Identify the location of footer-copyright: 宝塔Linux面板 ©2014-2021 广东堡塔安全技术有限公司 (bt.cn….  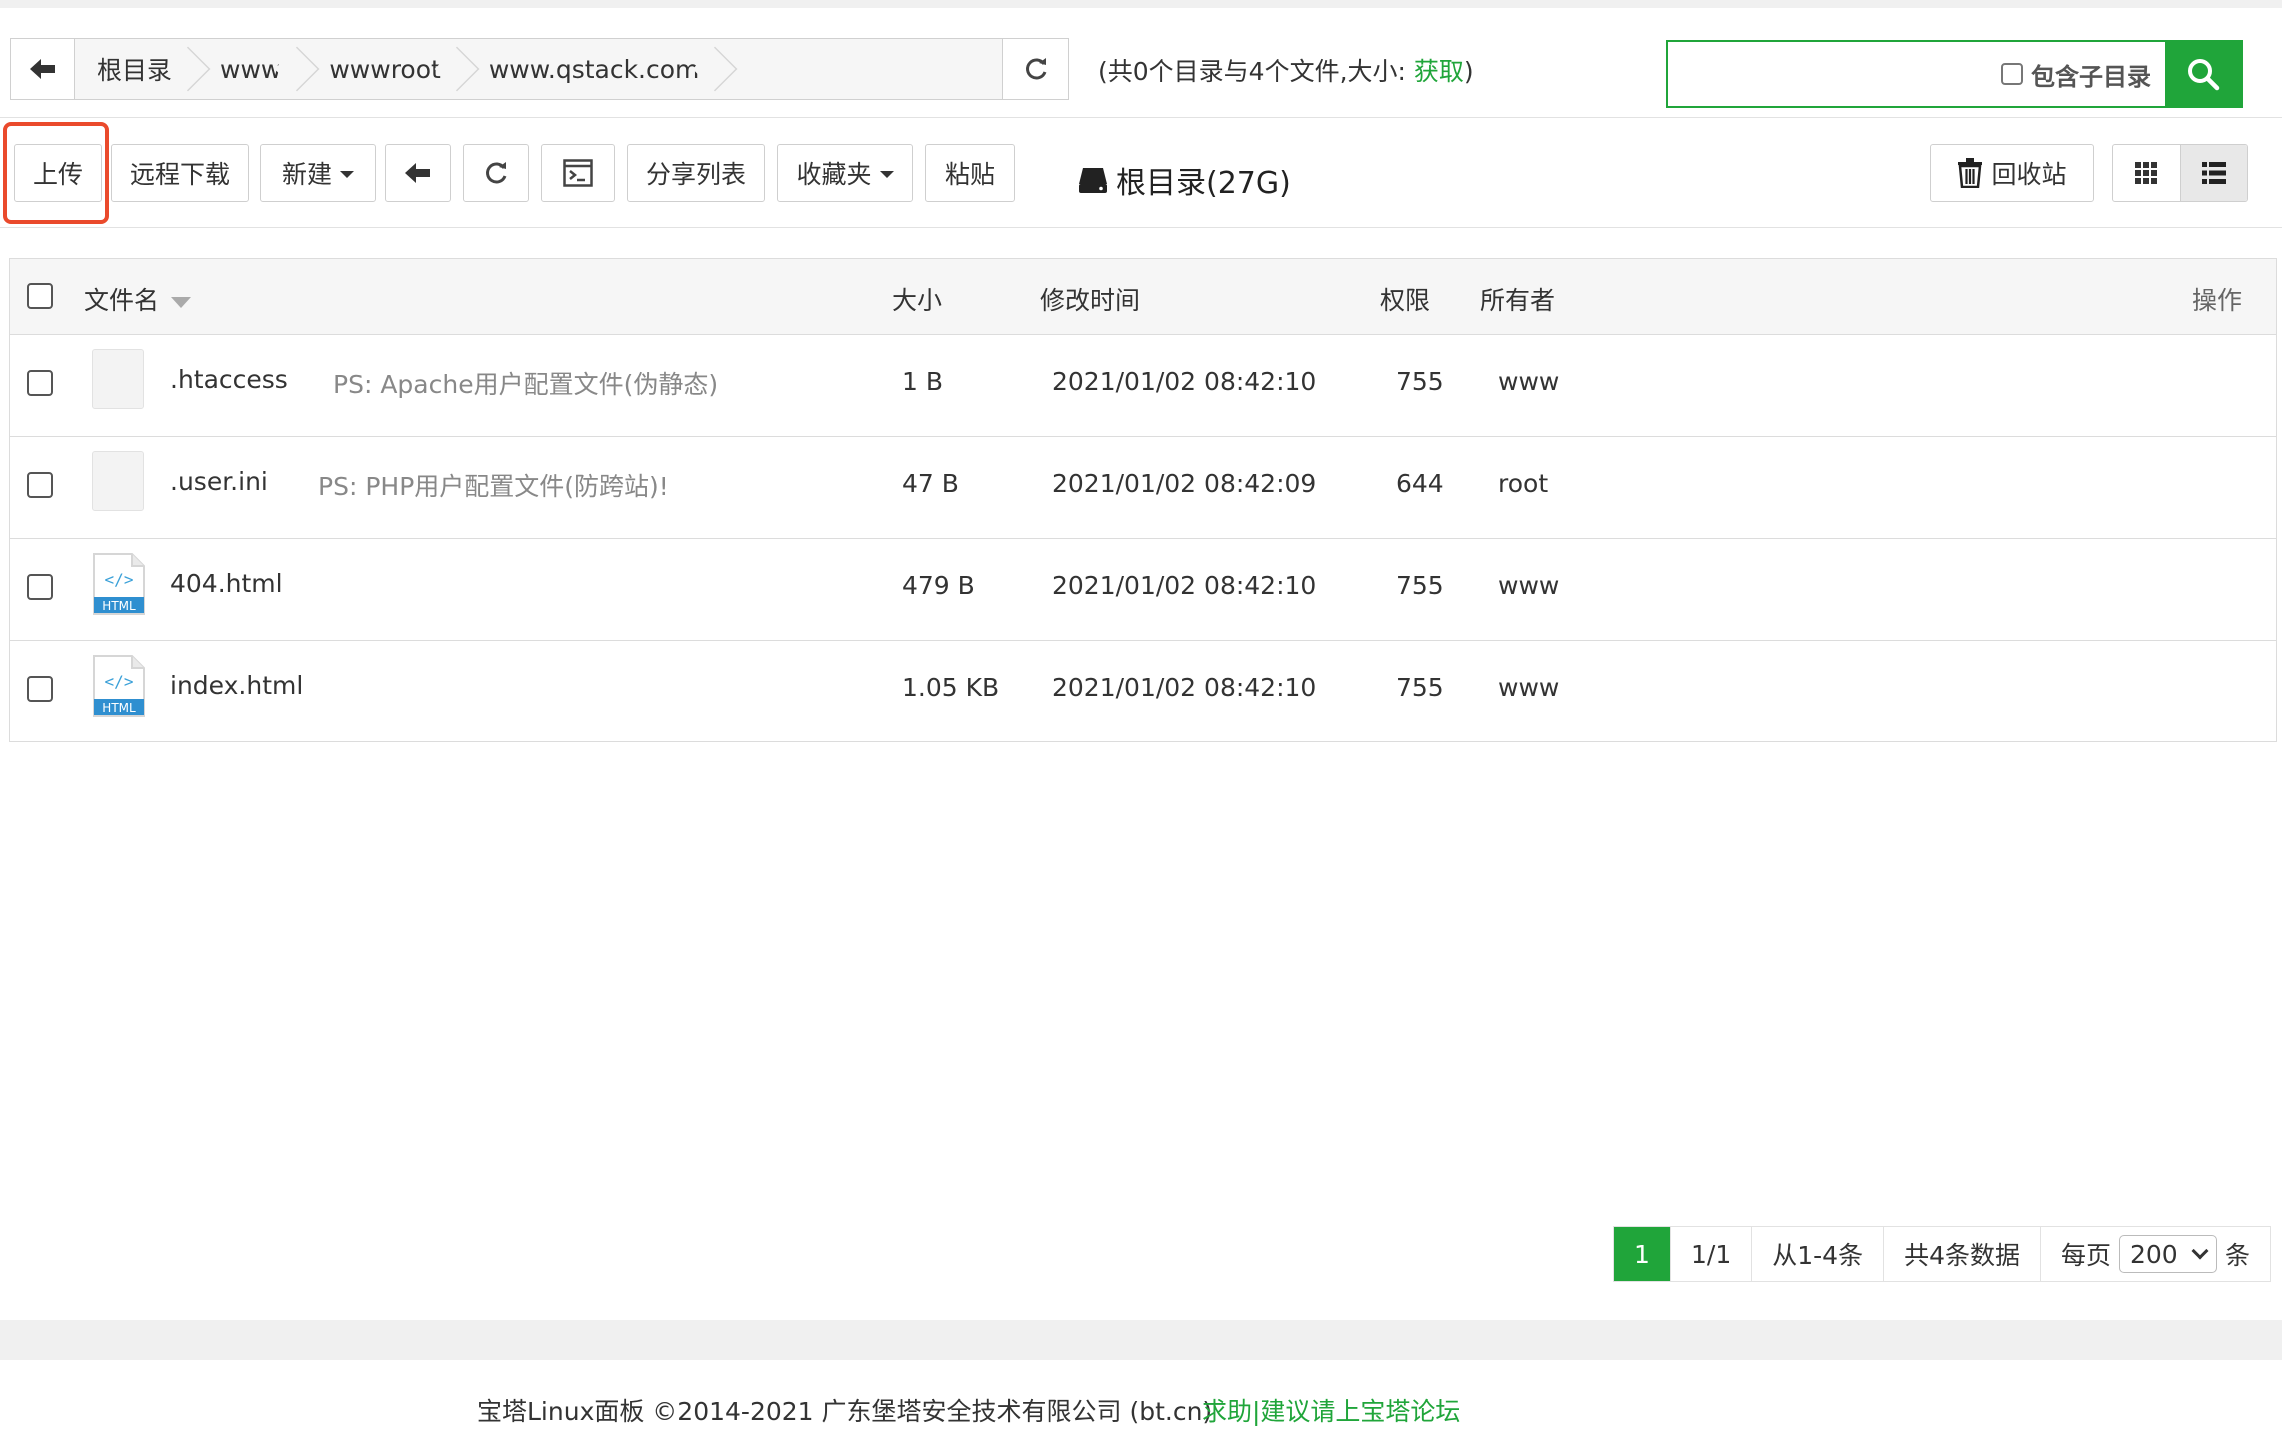
(845, 1411).